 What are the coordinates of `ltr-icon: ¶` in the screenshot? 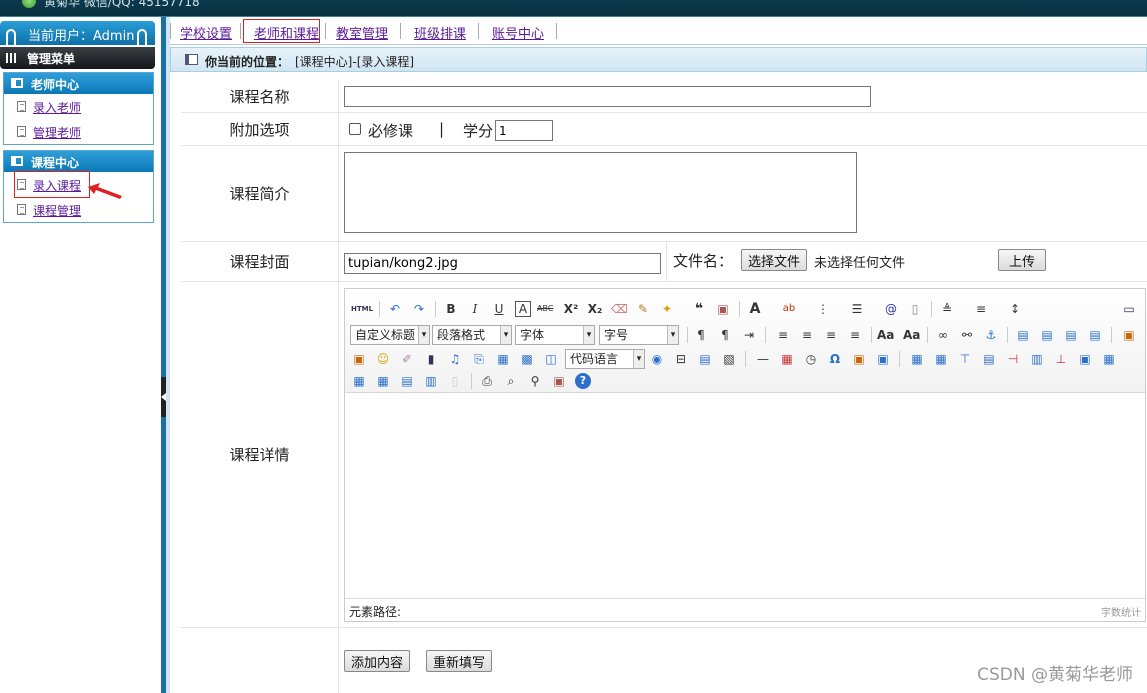 It's located at (701, 335).